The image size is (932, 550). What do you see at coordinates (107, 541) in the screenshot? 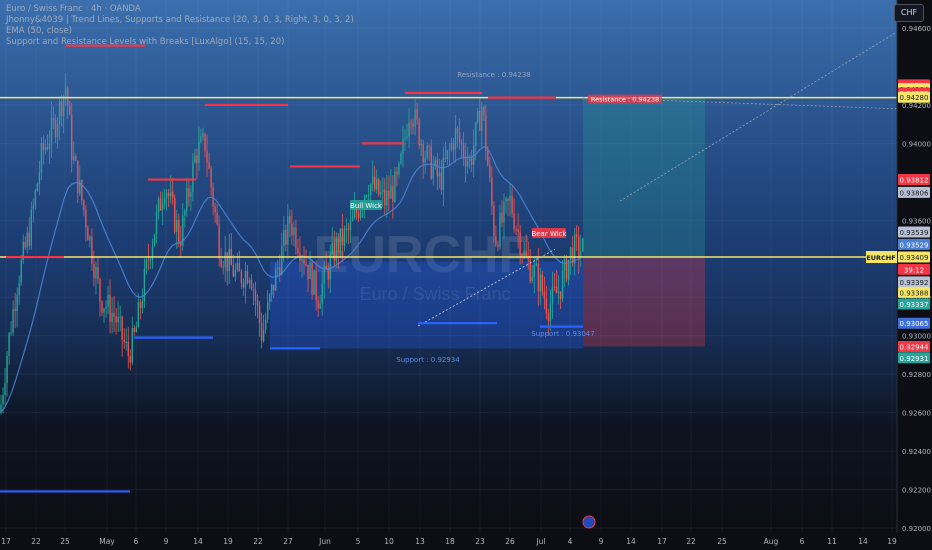
I see `time-tick: May` at bounding box center [107, 541].